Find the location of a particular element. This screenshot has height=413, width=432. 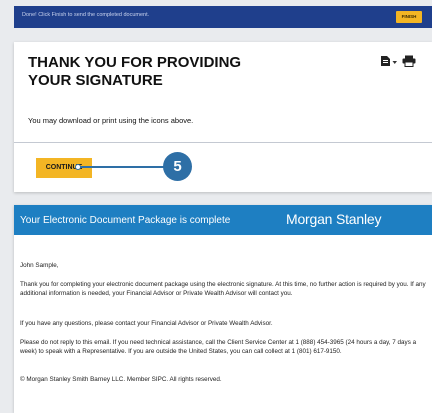

download-icon is located at coordinates (389, 60).